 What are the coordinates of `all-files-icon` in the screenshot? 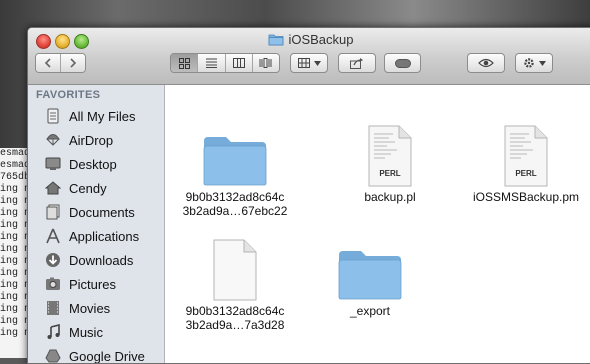 It's located at (53, 116).